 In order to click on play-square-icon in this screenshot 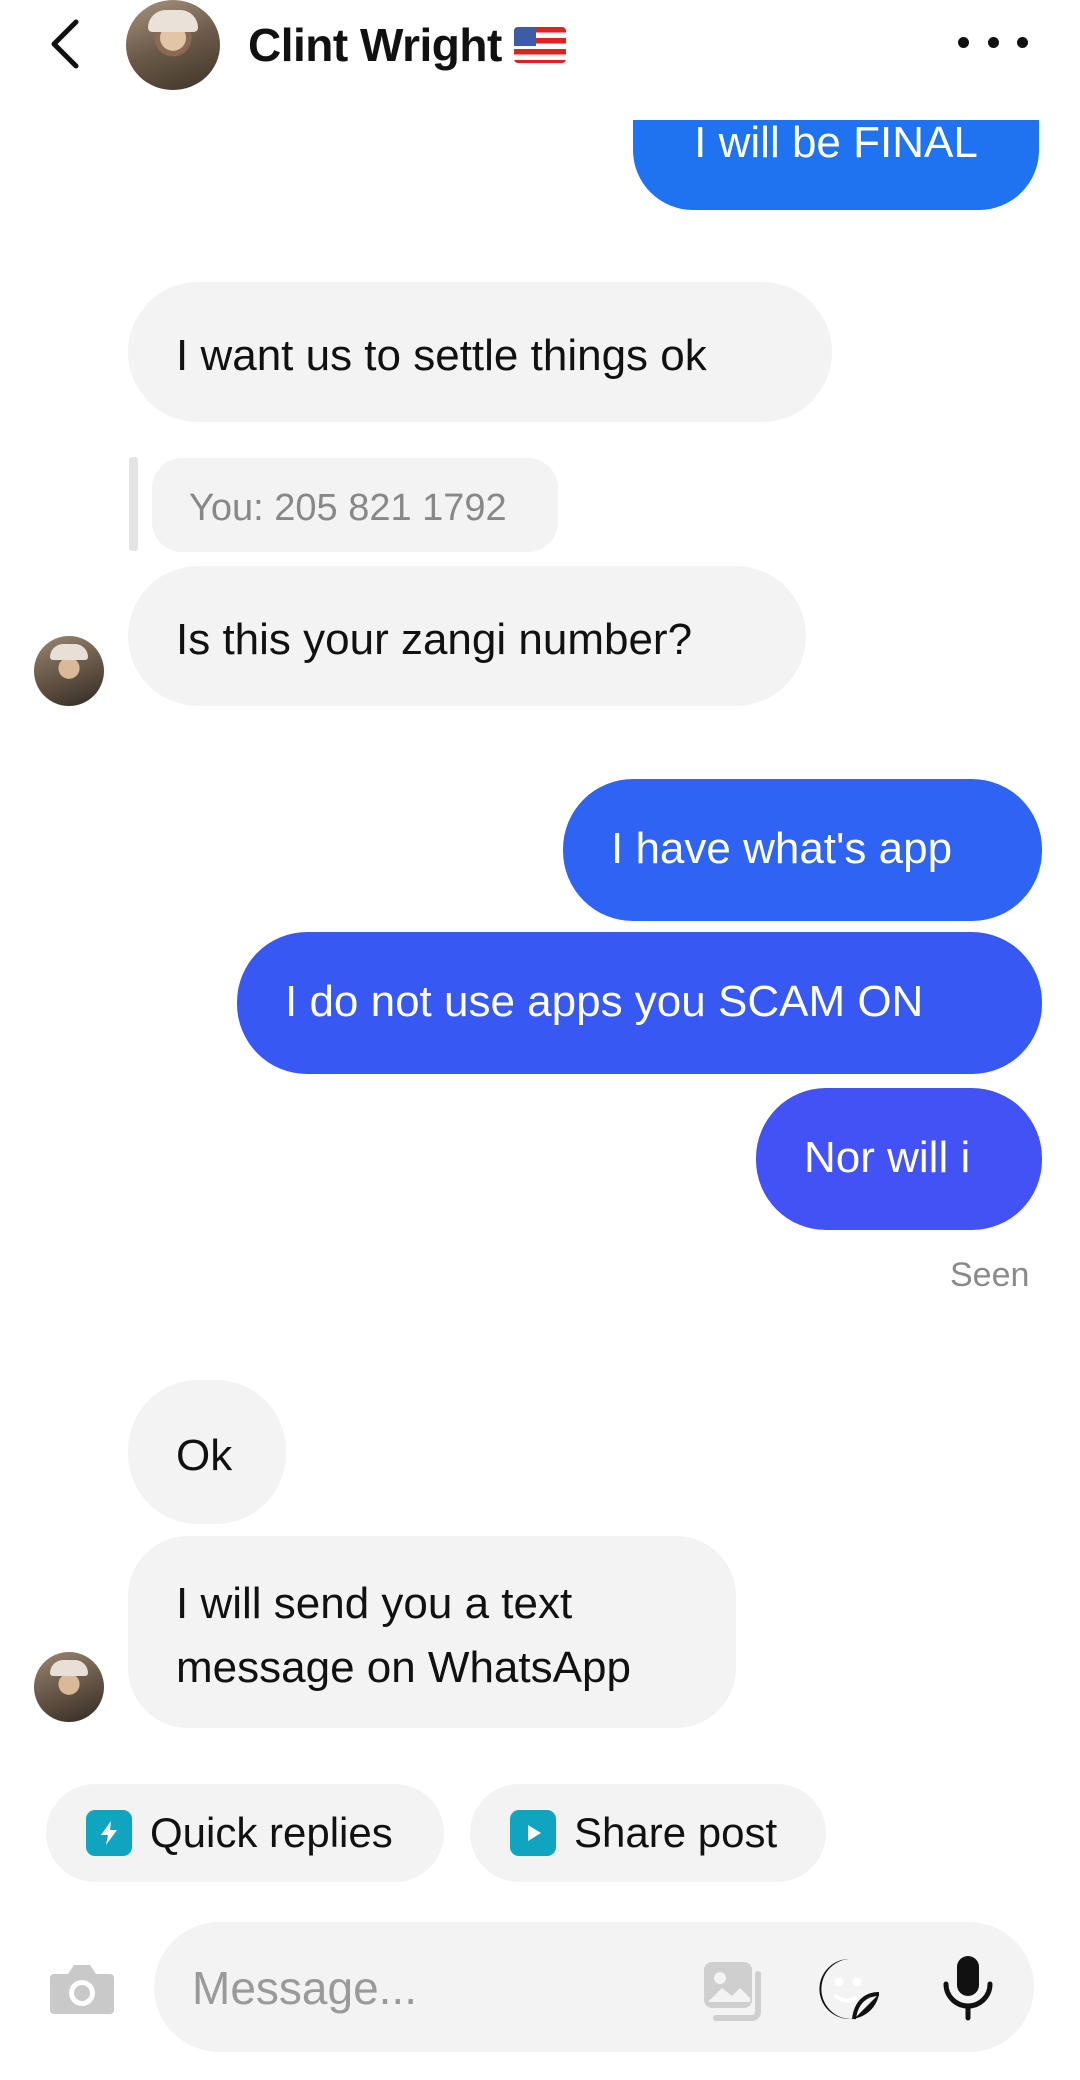, I will do `click(533, 1833)`.